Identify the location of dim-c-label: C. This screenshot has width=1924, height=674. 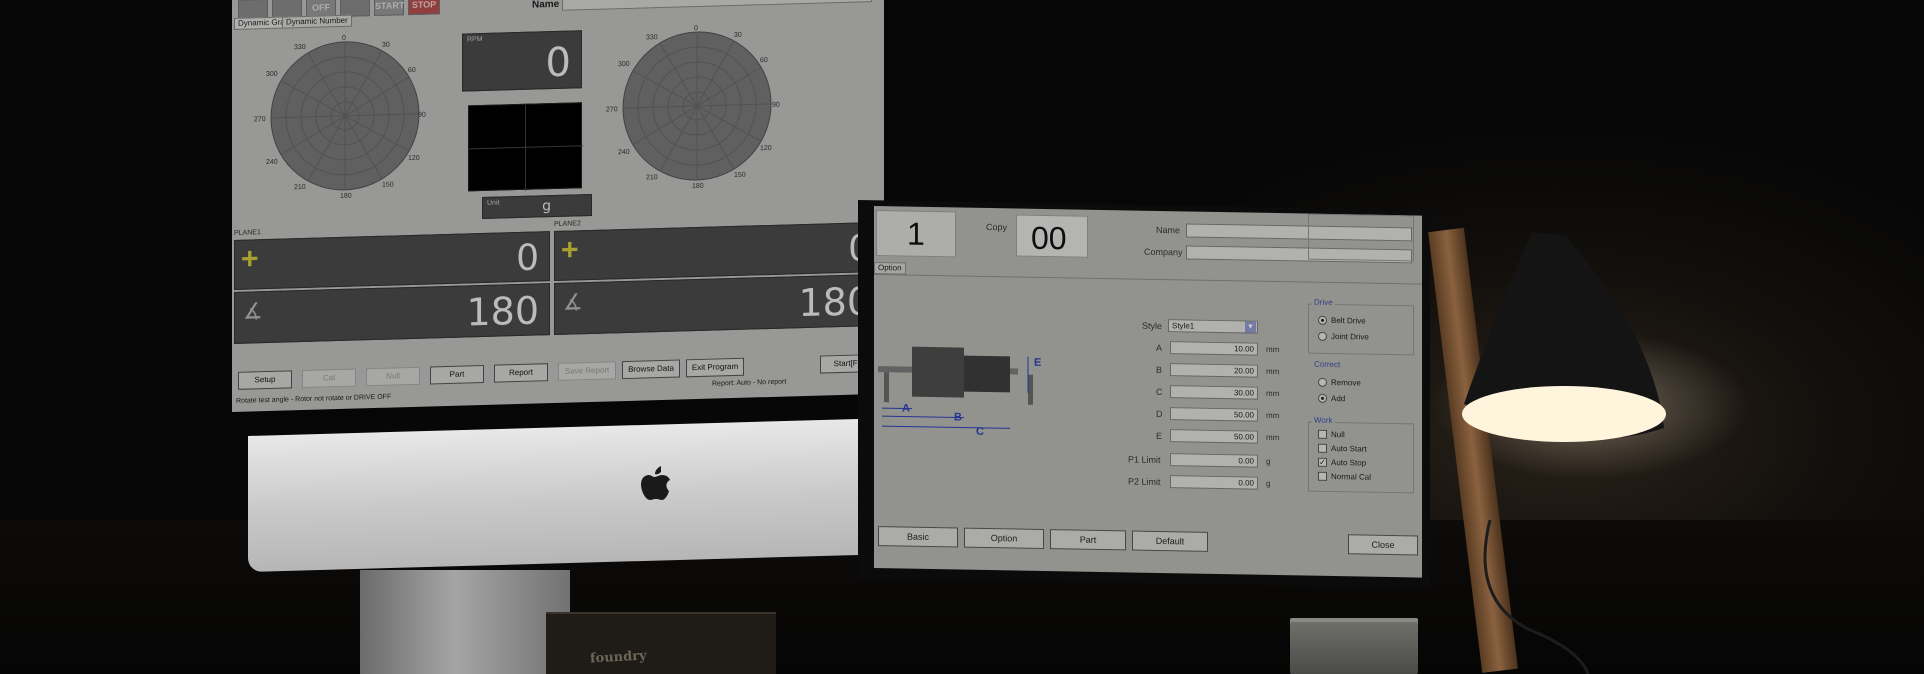
(1159, 392).